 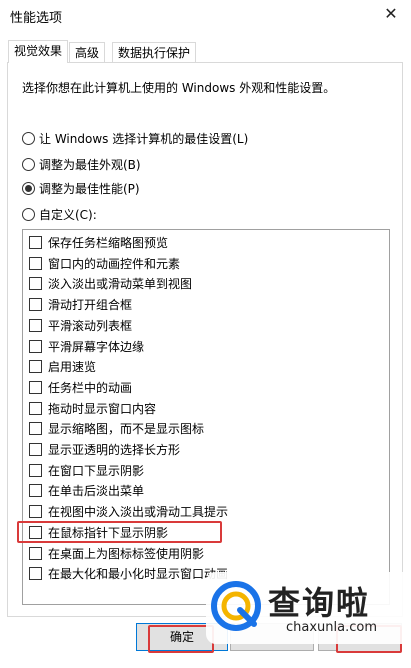 What do you see at coordinates (205, 15) in the screenshot?
I see `title-bar: 性能选项 ✕` at bounding box center [205, 15].